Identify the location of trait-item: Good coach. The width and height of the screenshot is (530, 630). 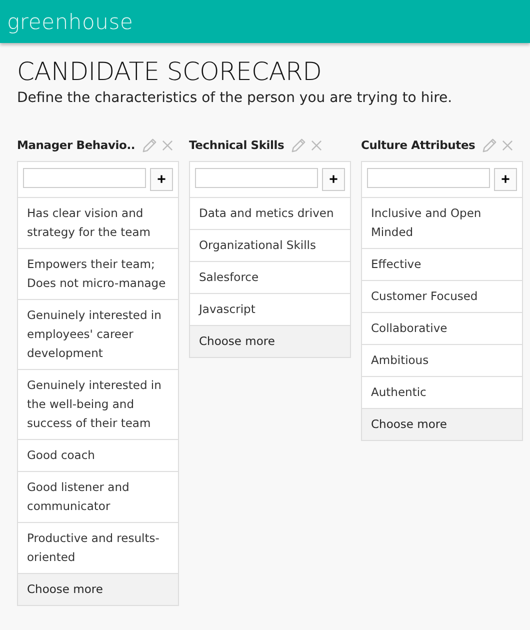
(98, 456).